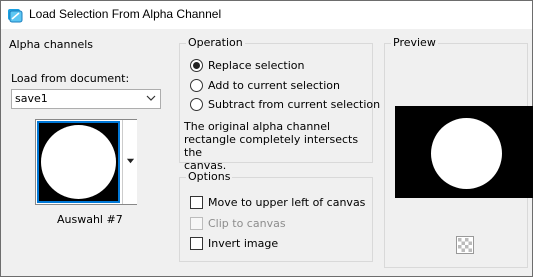 The width and height of the screenshot is (533, 277). What do you see at coordinates (215, 42) in the screenshot?
I see `operation-group-title: Operation` at bounding box center [215, 42].